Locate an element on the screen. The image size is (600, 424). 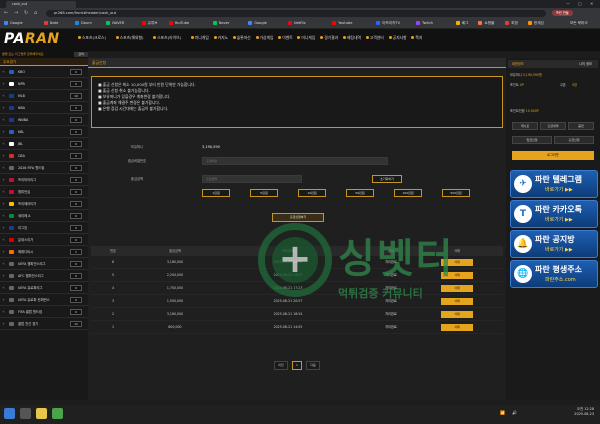
file-explorer-icon is located at coordinates (41, 413).